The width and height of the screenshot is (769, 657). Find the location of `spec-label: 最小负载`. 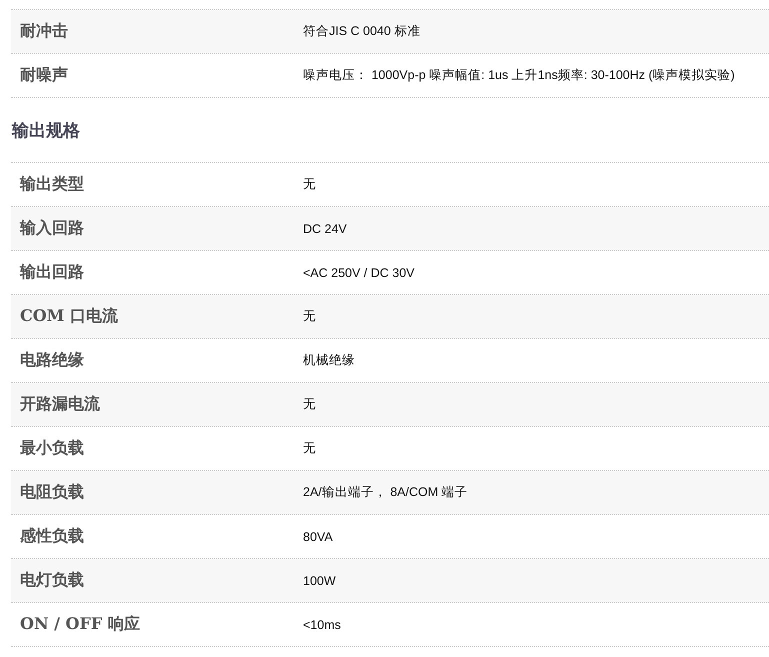

spec-label: 最小负载 is located at coordinates (52, 448).